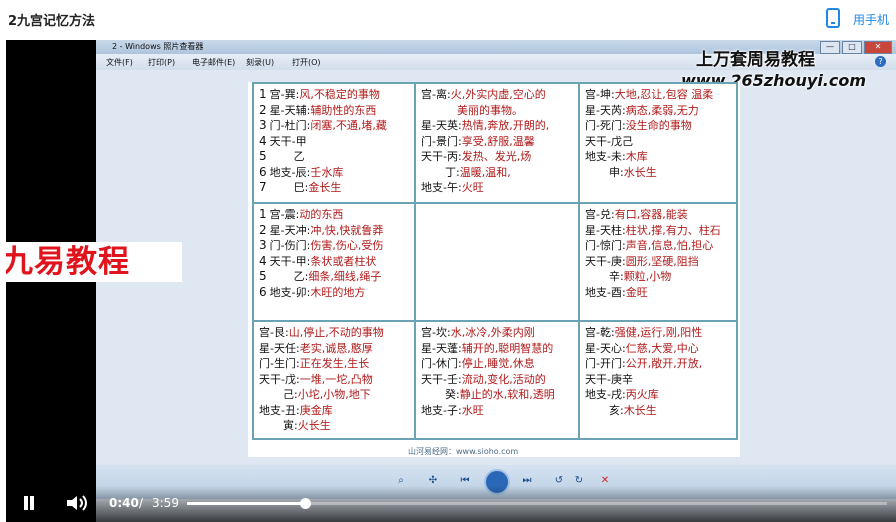  What do you see at coordinates (644, 363) in the screenshot?
I see `palace-line: 门-开门:公开,敞开,开放,` at bounding box center [644, 363].